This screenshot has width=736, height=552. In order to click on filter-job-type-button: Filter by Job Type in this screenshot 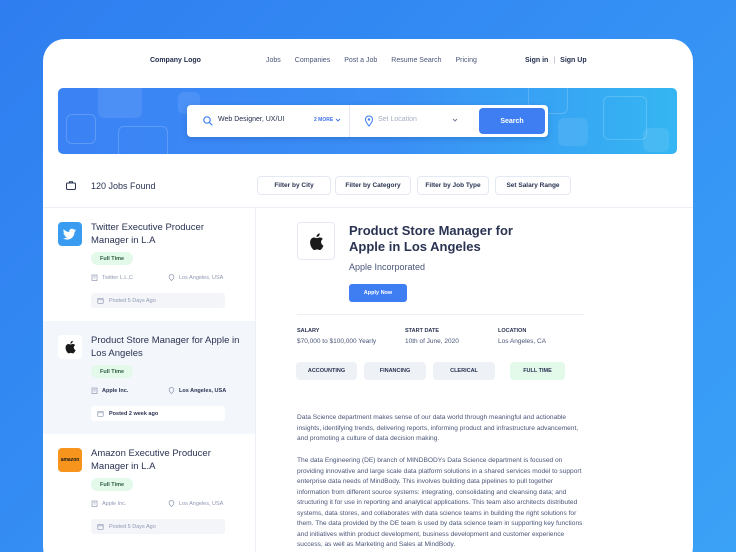, I will do `click(453, 185)`.